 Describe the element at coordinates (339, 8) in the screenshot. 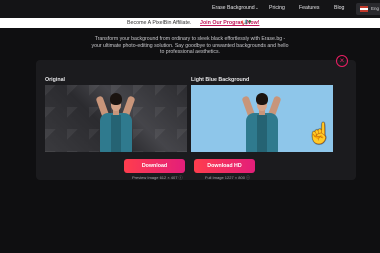

I see `nav-blog: Blog` at that location.